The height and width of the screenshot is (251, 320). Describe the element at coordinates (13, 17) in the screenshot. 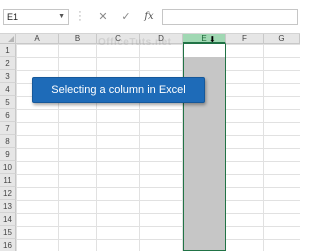

I see `name-box-value: E1` at that location.